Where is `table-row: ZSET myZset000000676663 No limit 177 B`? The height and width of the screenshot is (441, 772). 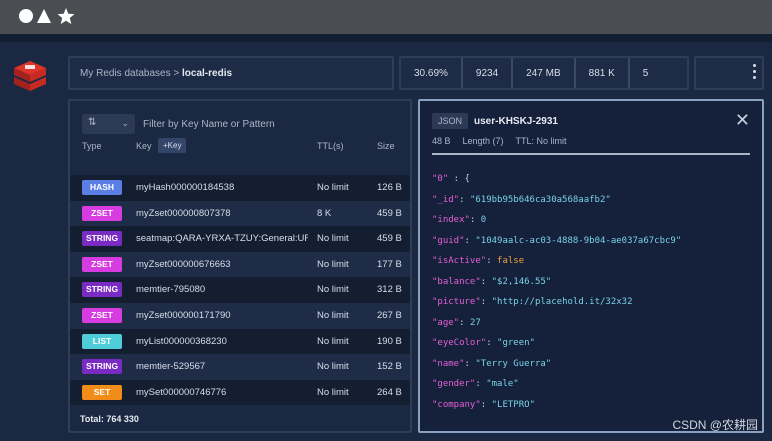
table-row: ZSET myZset000000676663 No limit 177 B is located at coordinates (240, 264).